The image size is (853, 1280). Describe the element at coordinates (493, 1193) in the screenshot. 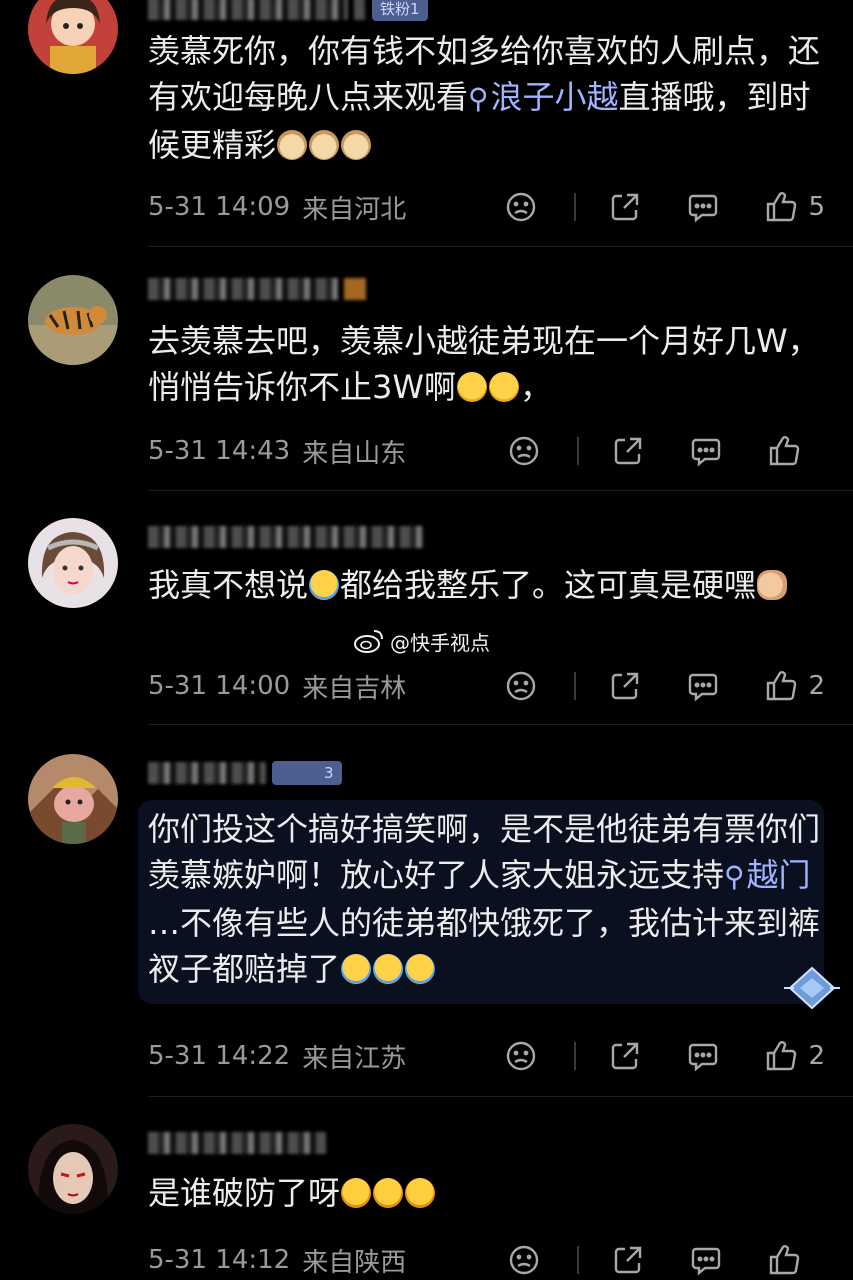

I see `comment-text: 是谁破防了呀` at that location.